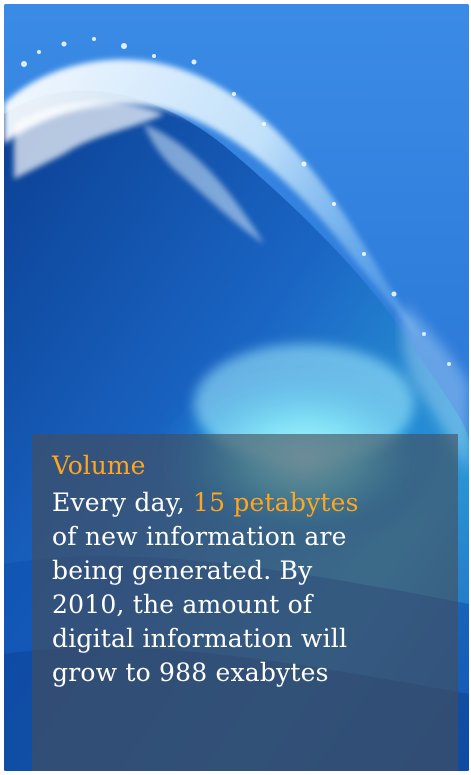  What do you see at coordinates (99, 465) in the screenshot?
I see `caption-heading: Volume` at bounding box center [99, 465].